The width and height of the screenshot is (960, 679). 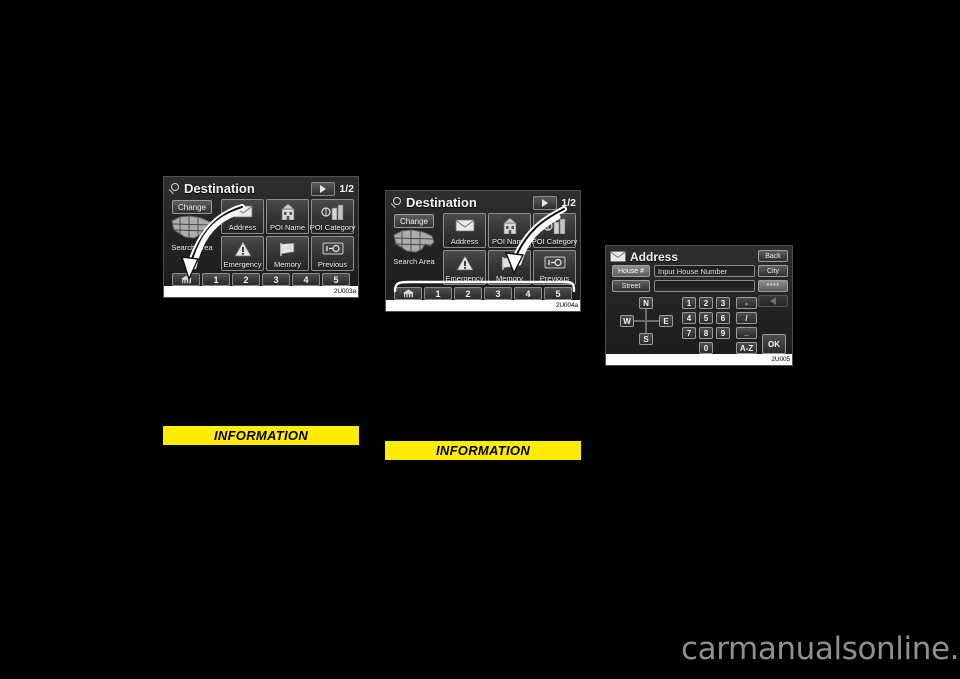 What do you see at coordinates (344, 291) in the screenshot?
I see `figure-code: 2U003a` at bounding box center [344, 291].